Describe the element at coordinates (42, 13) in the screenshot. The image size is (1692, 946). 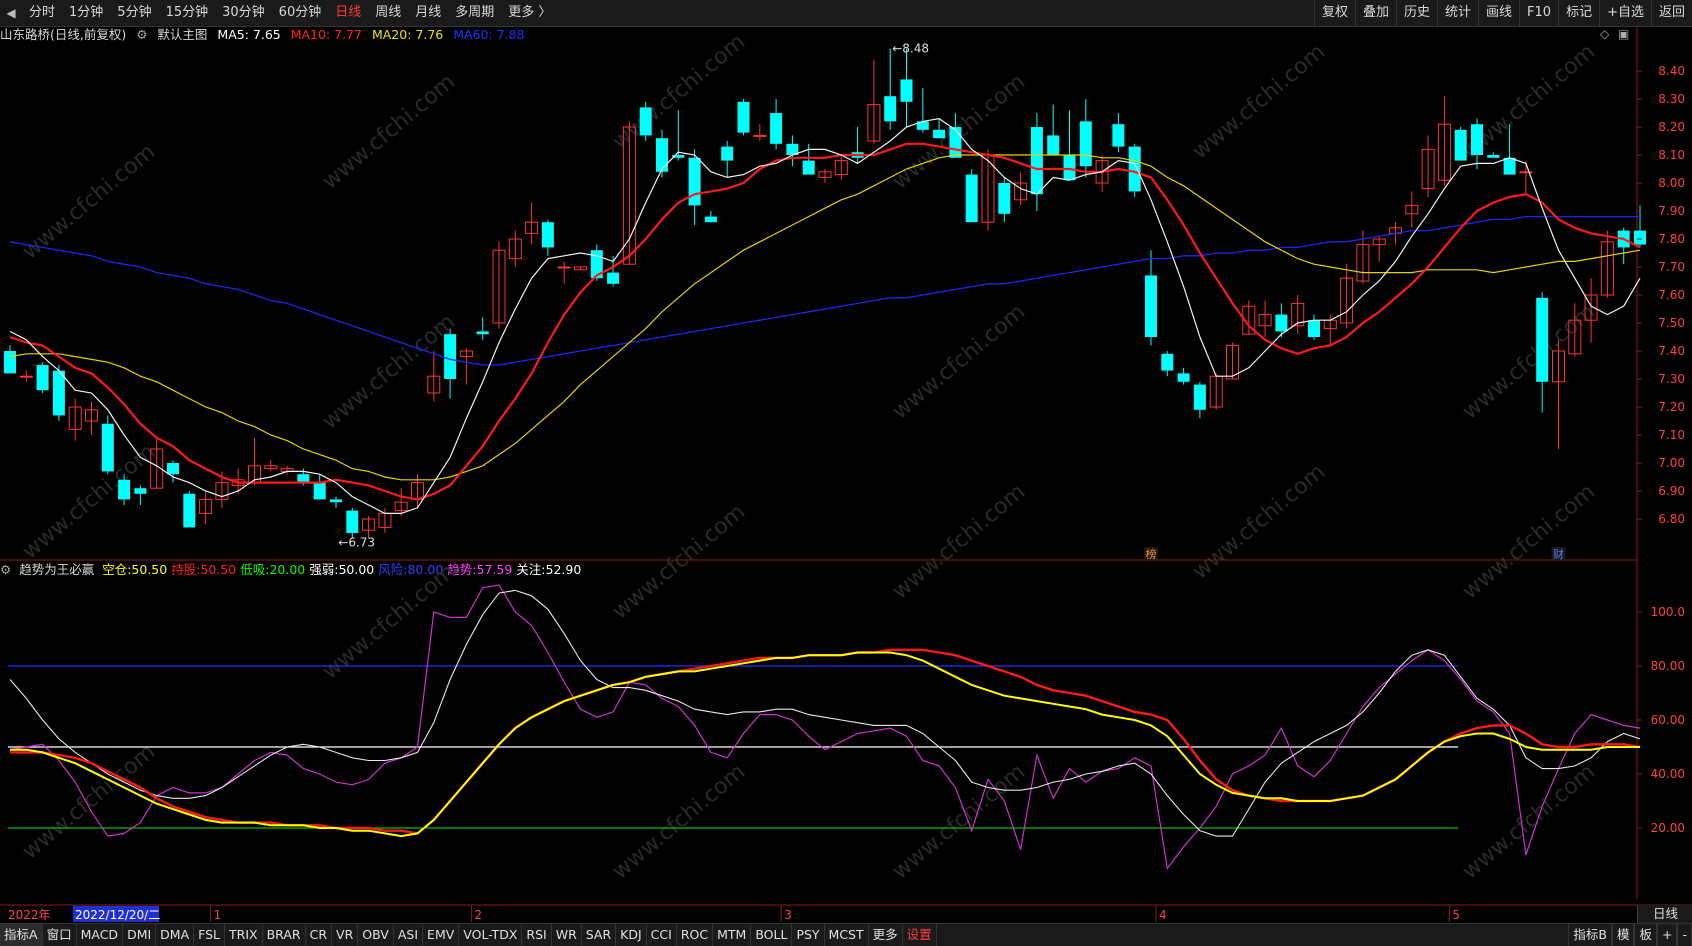
I see `period-tab-0: 分时` at that location.